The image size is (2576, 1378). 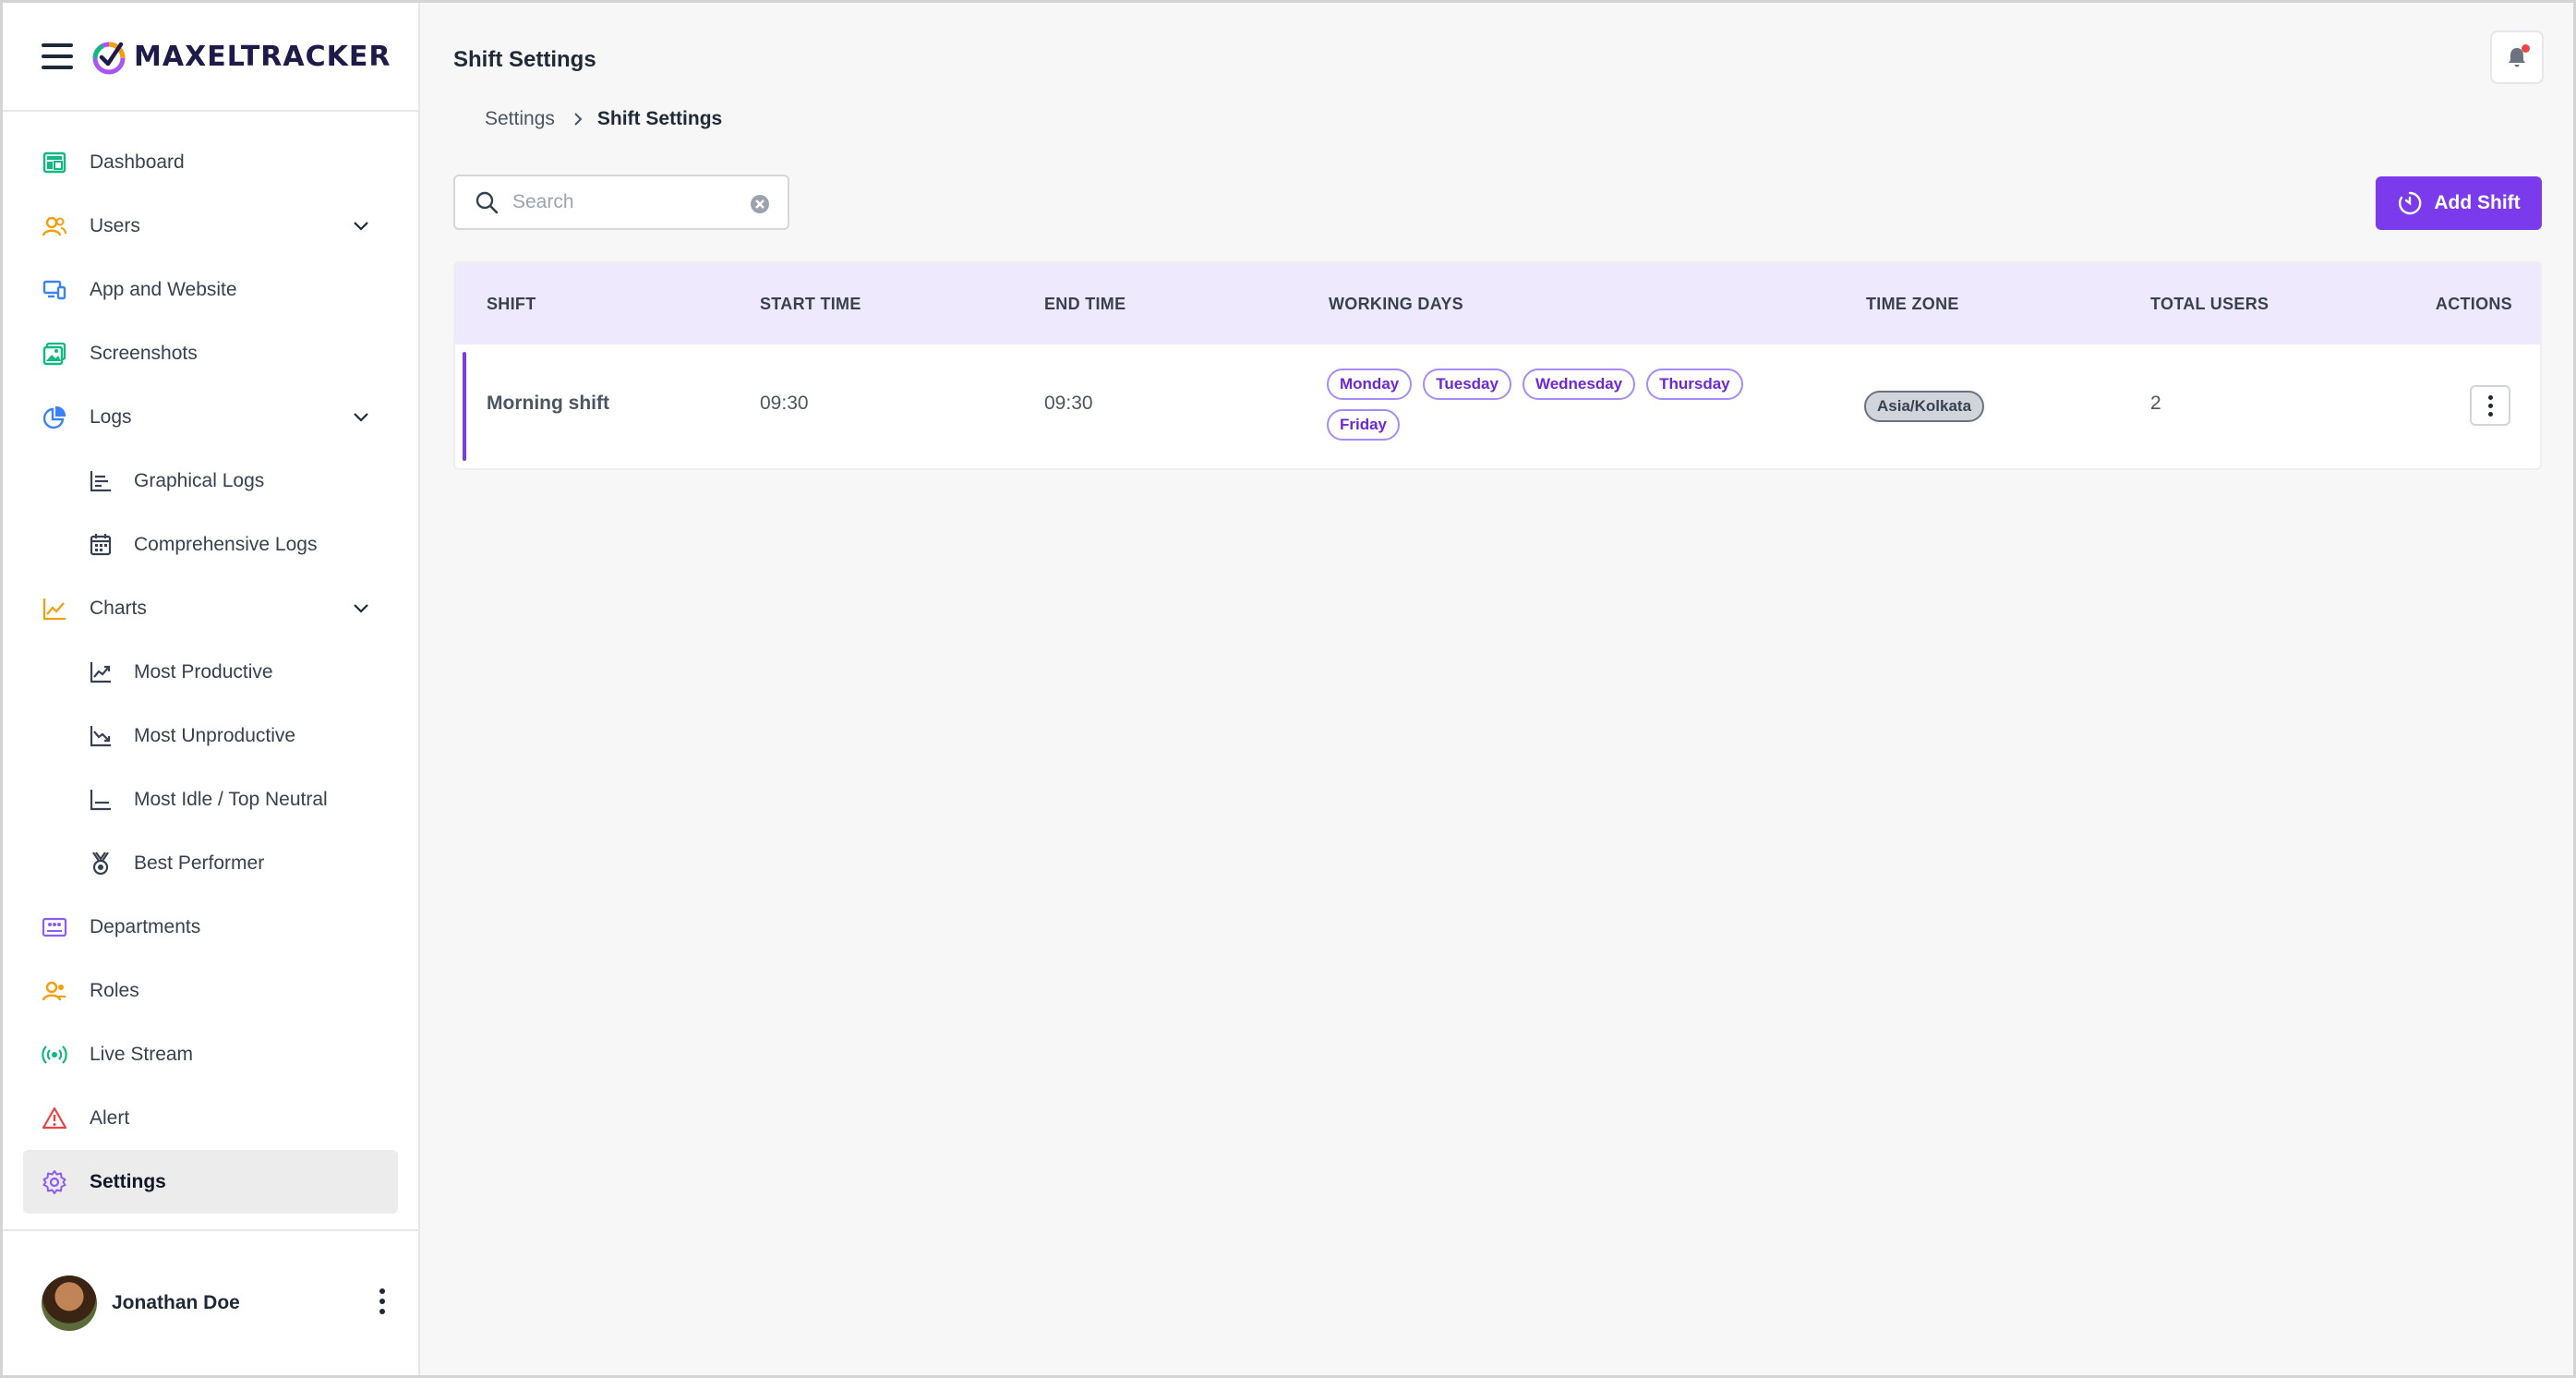 I want to click on day-chip: Tuesday, so click(x=1467, y=384).